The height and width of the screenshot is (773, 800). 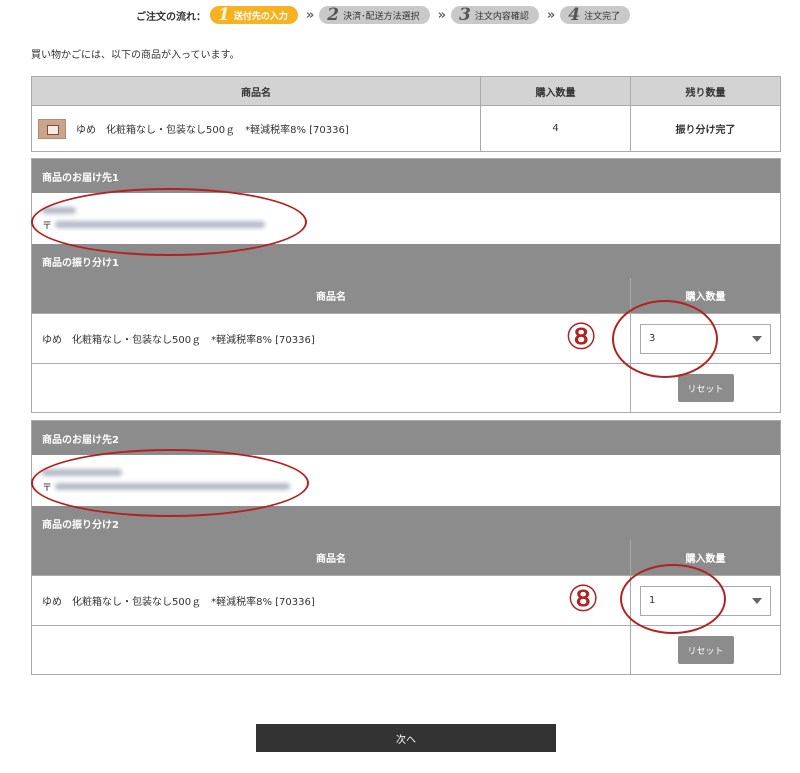 What do you see at coordinates (652, 600) in the screenshot?
I see `qty-selected-value: 1` at bounding box center [652, 600].